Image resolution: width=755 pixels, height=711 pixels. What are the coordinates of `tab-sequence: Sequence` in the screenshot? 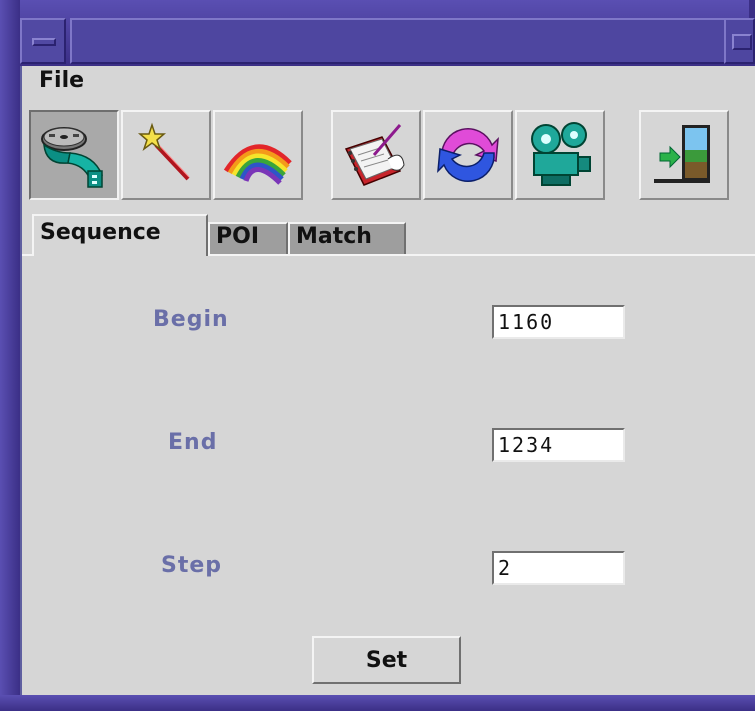 It's located at (120, 235).